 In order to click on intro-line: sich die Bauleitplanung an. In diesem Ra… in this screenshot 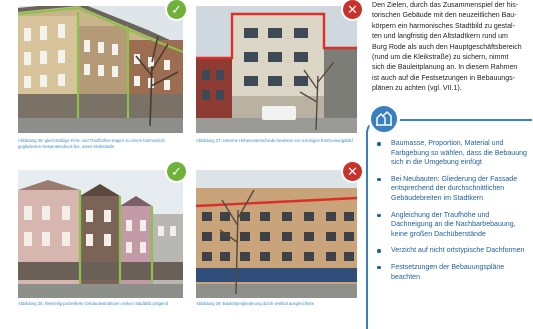, I will do `click(445, 68)`.